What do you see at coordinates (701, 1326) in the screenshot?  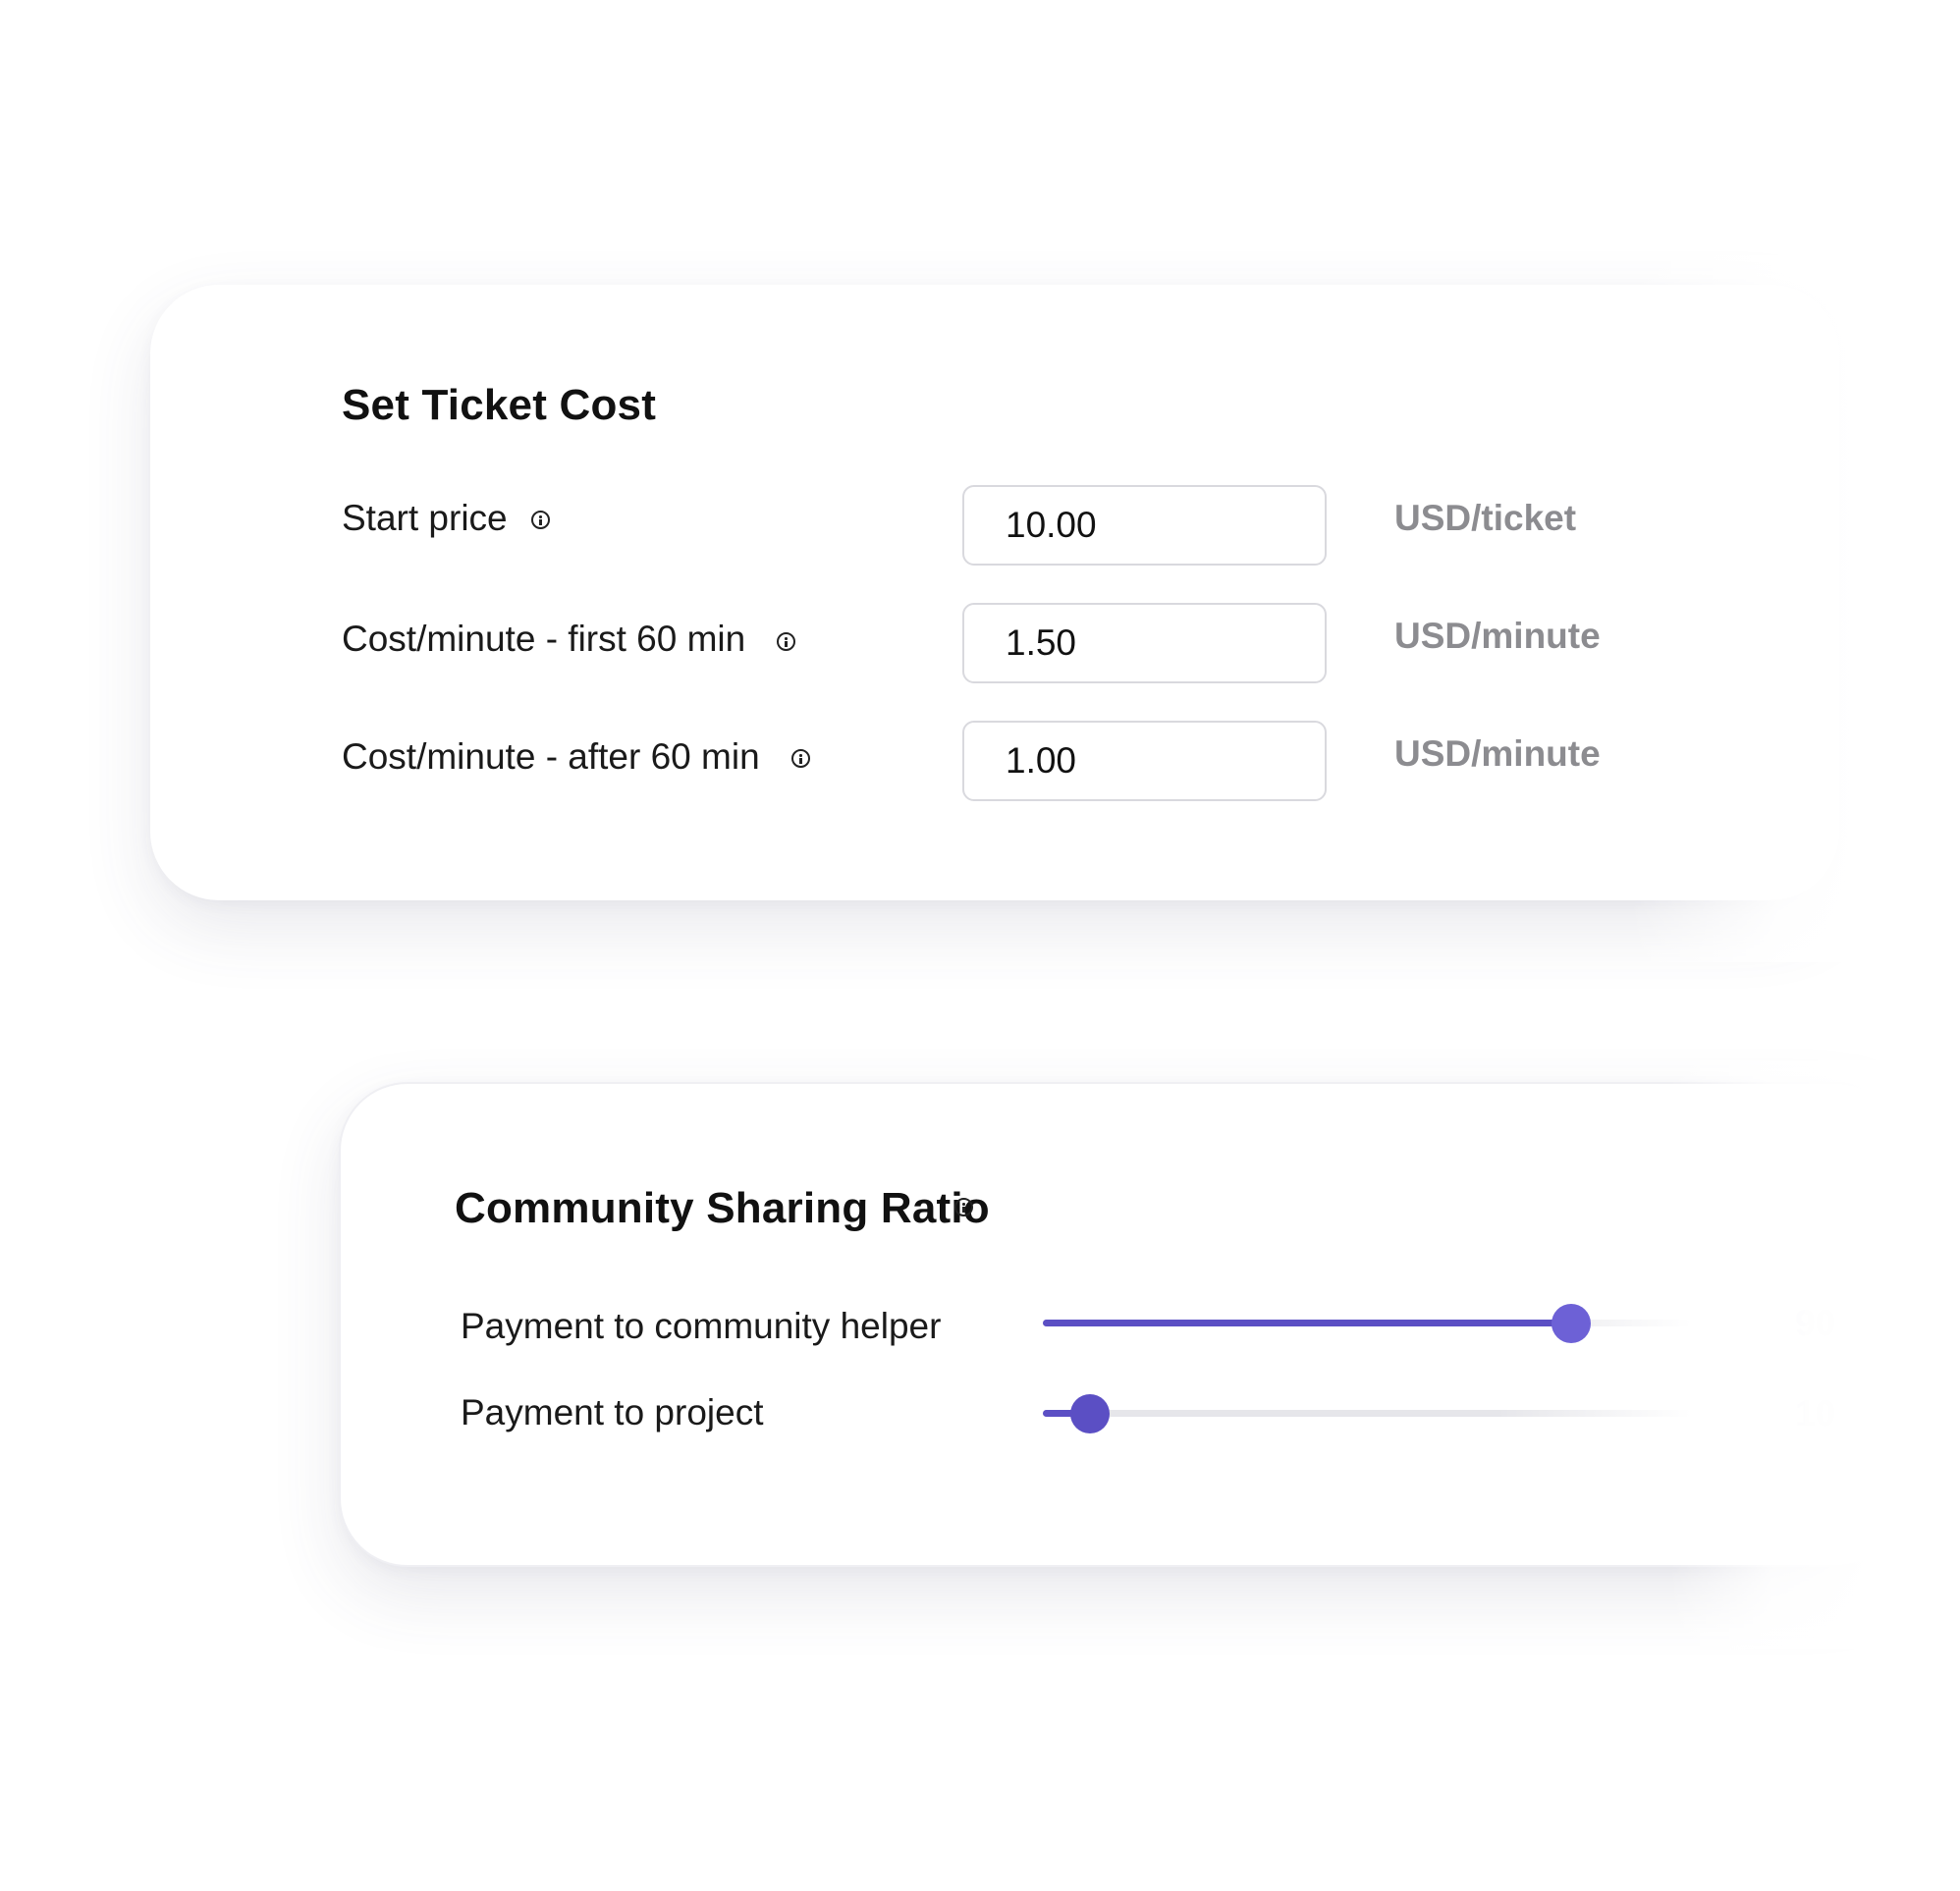 I see `community-helper-label: Payment to community helper` at bounding box center [701, 1326].